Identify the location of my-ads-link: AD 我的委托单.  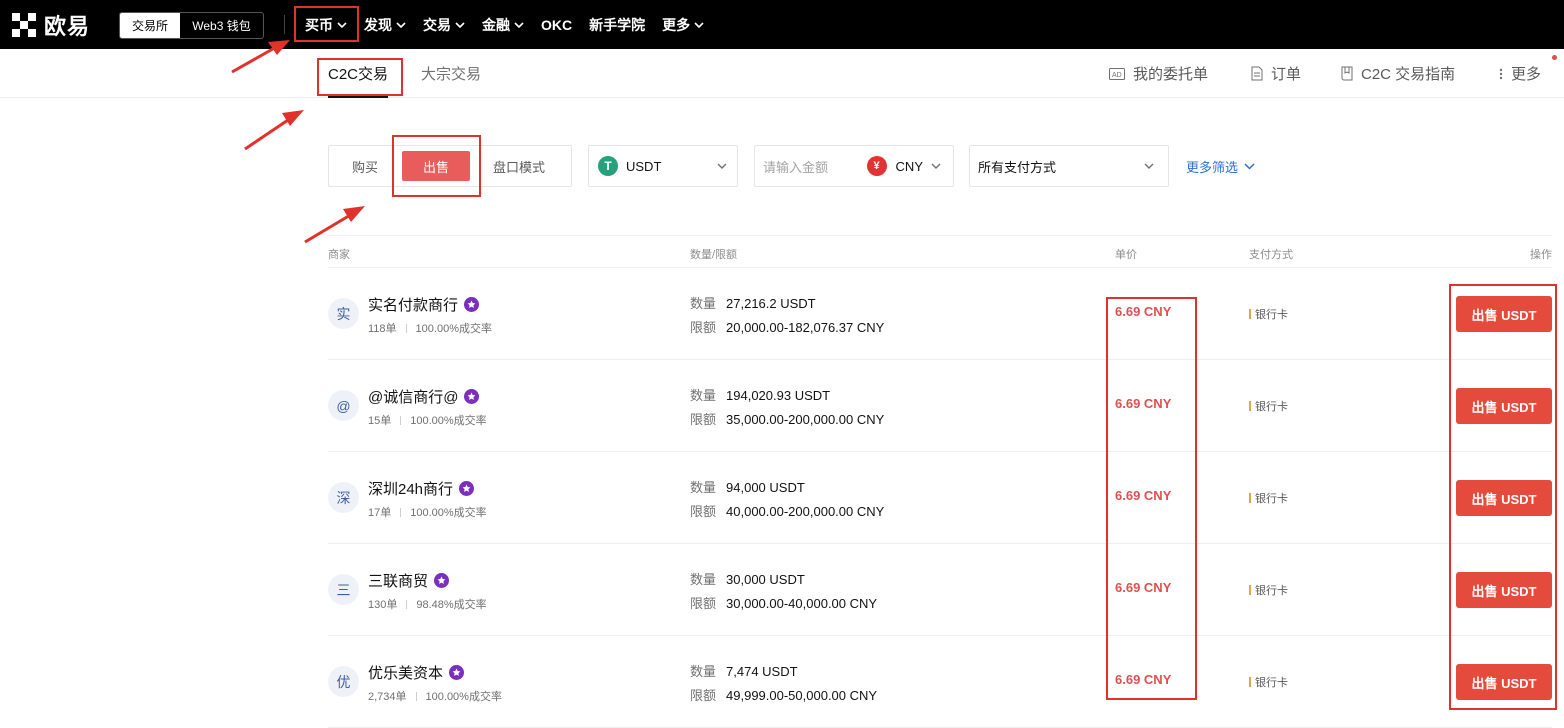
(1158, 73).